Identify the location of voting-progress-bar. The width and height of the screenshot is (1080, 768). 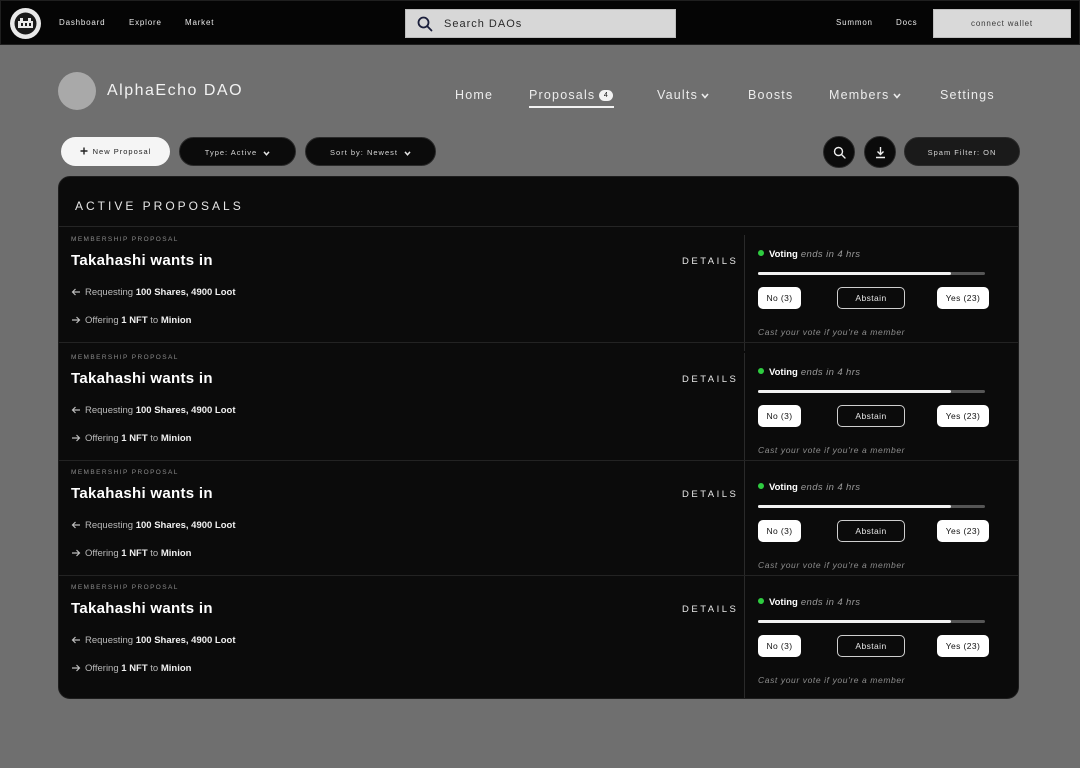
(871, 621).